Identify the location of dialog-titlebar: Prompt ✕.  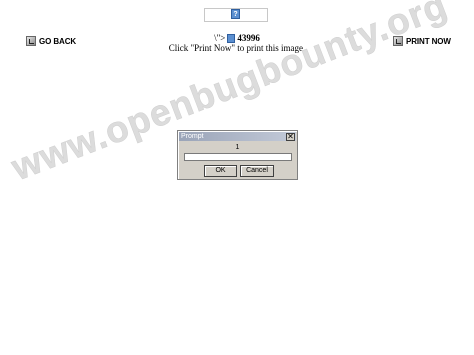
(237, 136).